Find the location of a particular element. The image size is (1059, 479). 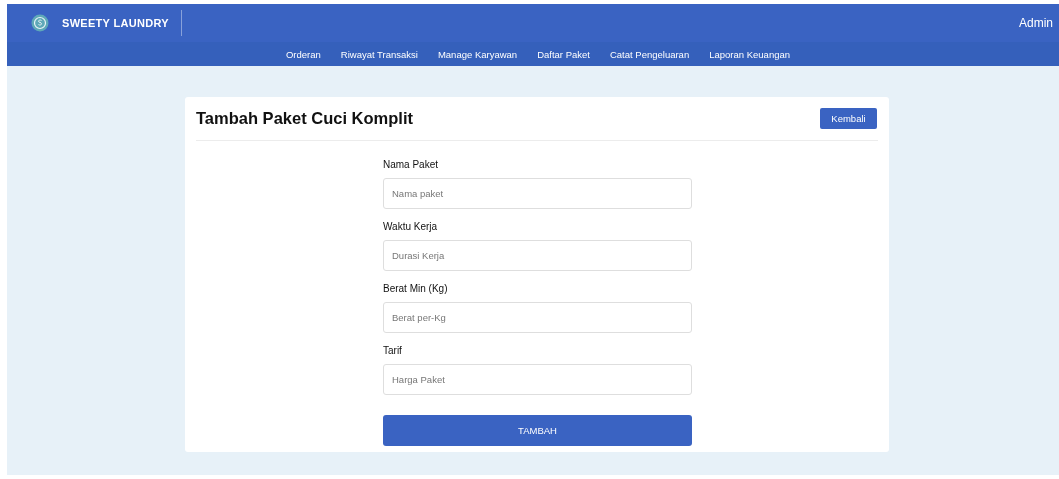

user-name: Admin is located at coordinates (1036, 23).